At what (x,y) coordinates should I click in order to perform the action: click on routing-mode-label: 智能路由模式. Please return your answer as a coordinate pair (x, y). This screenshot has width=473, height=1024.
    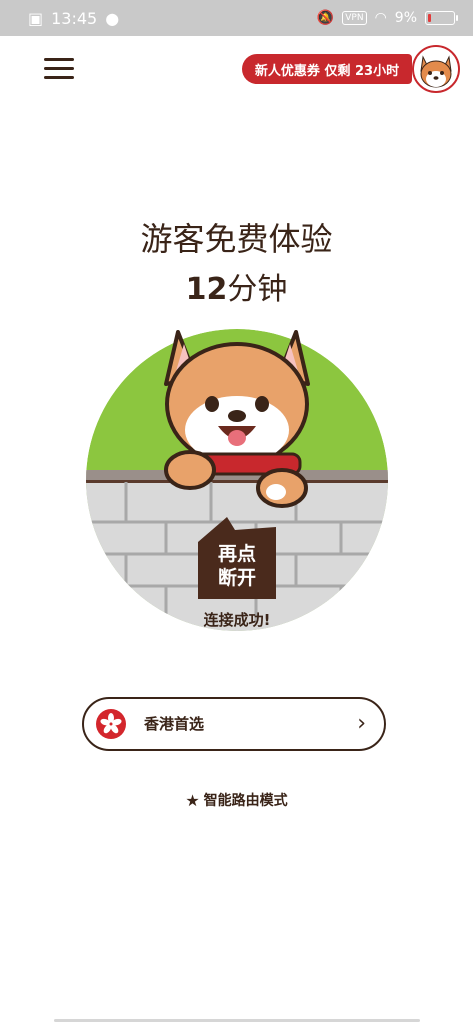
    Looking at the image, I should click on (245, 801).